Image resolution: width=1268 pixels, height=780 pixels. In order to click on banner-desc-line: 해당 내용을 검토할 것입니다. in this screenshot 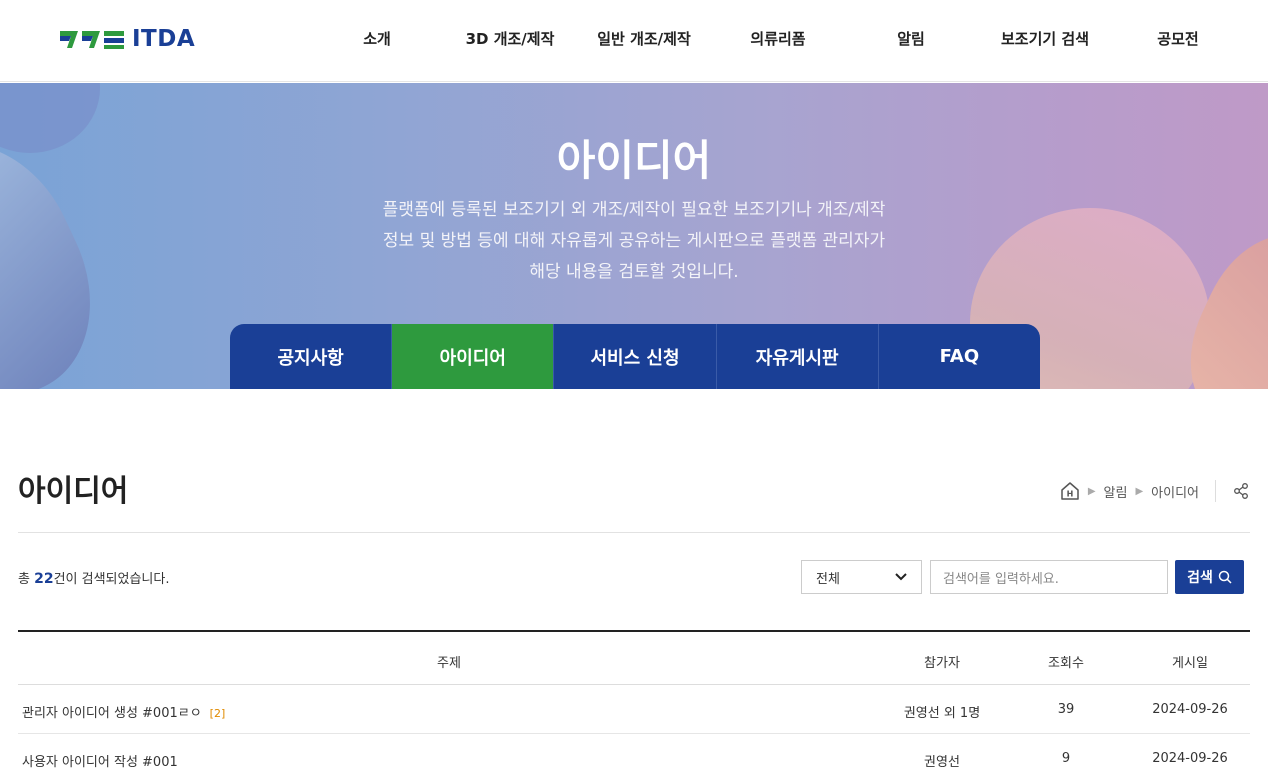, I will do `click(634, 272)`.